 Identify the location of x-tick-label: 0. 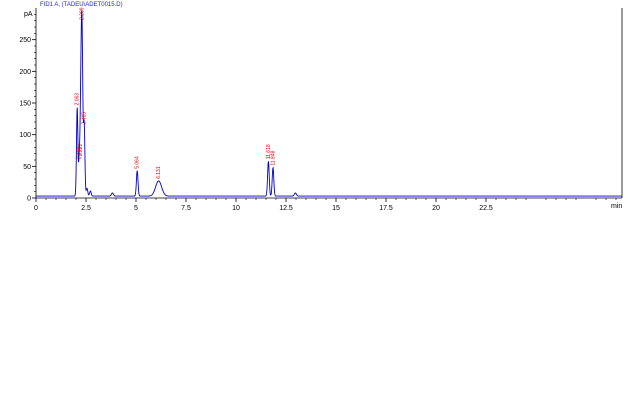
(36, 208).